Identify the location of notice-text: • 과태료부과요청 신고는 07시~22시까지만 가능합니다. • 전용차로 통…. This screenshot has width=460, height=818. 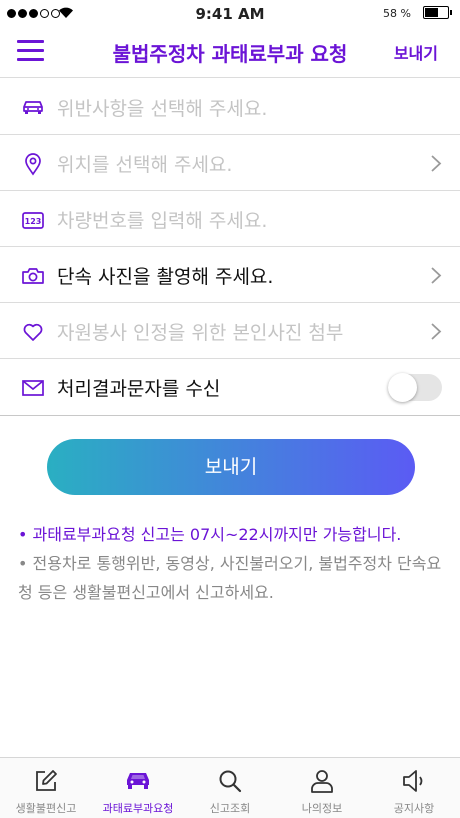
(233, 563).